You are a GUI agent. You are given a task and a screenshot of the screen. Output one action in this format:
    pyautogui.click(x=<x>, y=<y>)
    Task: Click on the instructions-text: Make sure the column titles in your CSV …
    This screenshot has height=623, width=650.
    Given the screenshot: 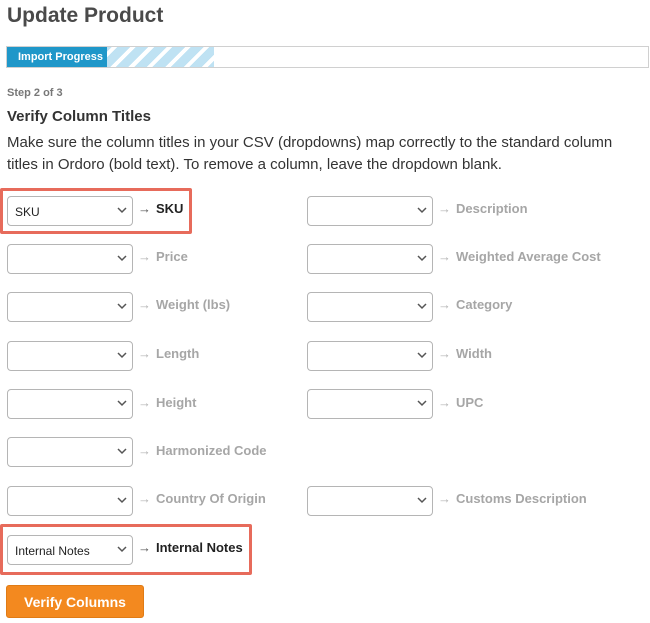 What is the action you would take?
    pyautogui.click(x=310, y=153)
    